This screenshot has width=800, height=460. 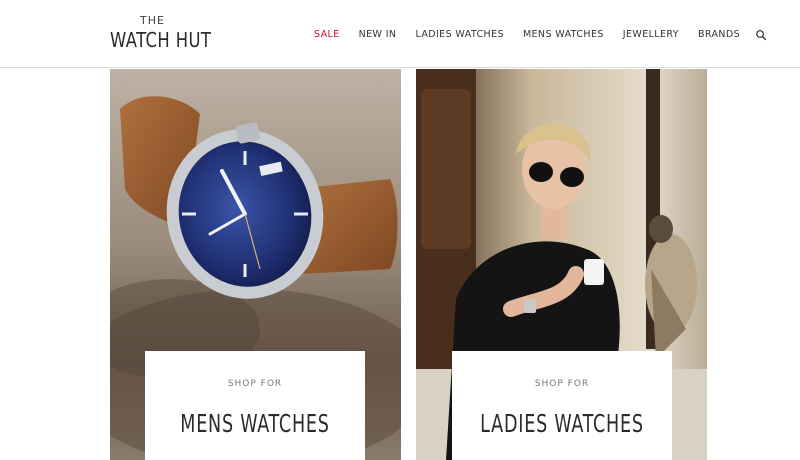 What do you see at coordinates (255, 423) in the screenshot?
I see `mens-card-title: MENS WATCHES` at bounding box center [255, 423].